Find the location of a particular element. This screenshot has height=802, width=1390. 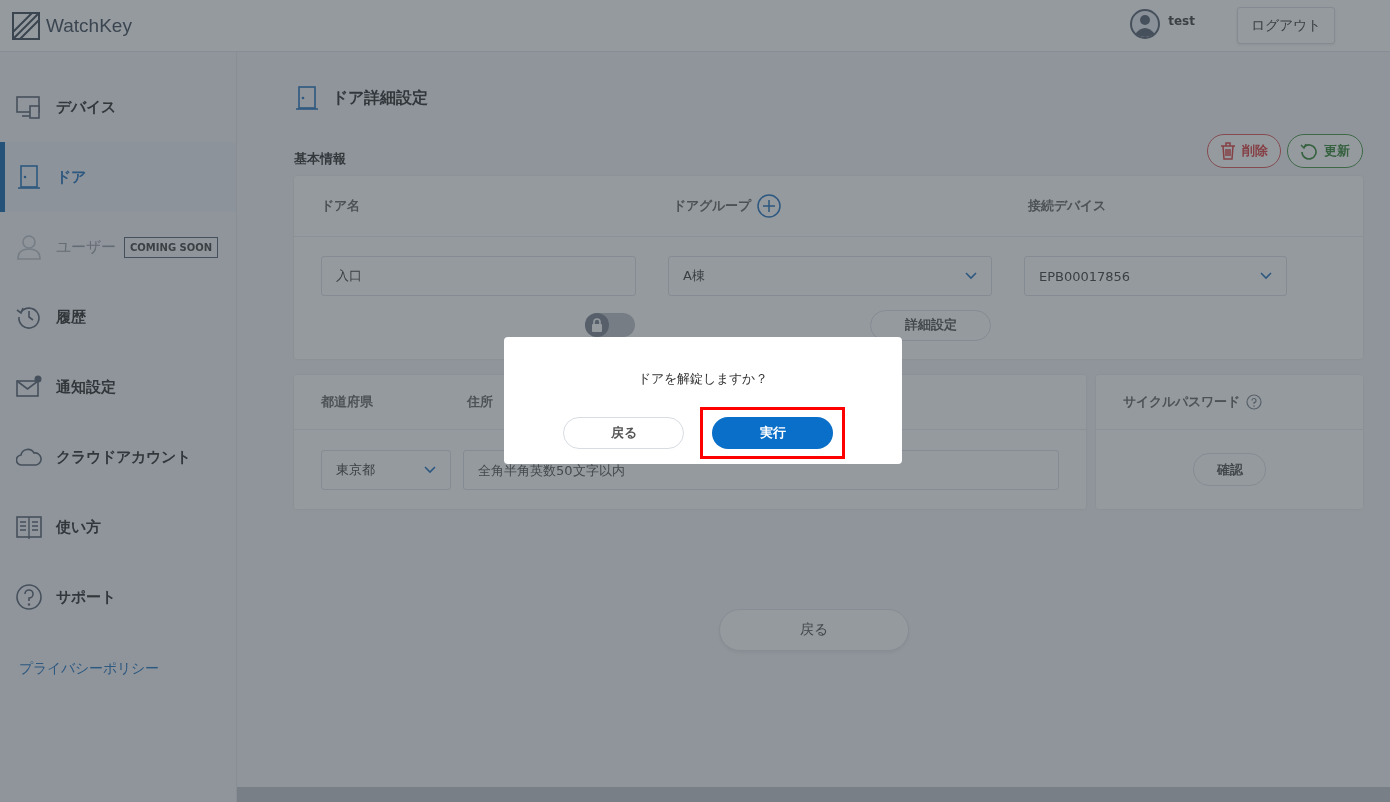

field-label: ドア名 is located at coordinates (341, 206).